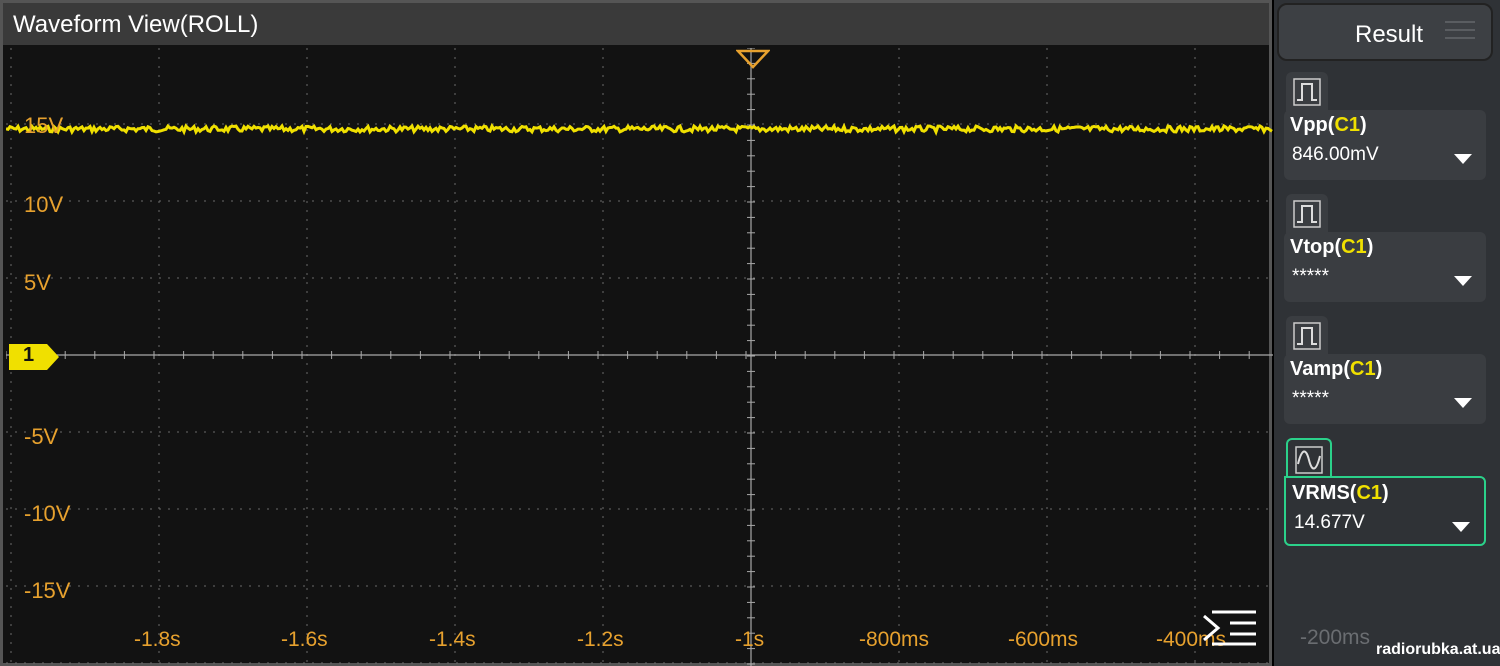  What do you see at coordinates (47, 590) in the screenshot?
I see `y-label-minus-15v: -15V` at bounding box center [47, 590].